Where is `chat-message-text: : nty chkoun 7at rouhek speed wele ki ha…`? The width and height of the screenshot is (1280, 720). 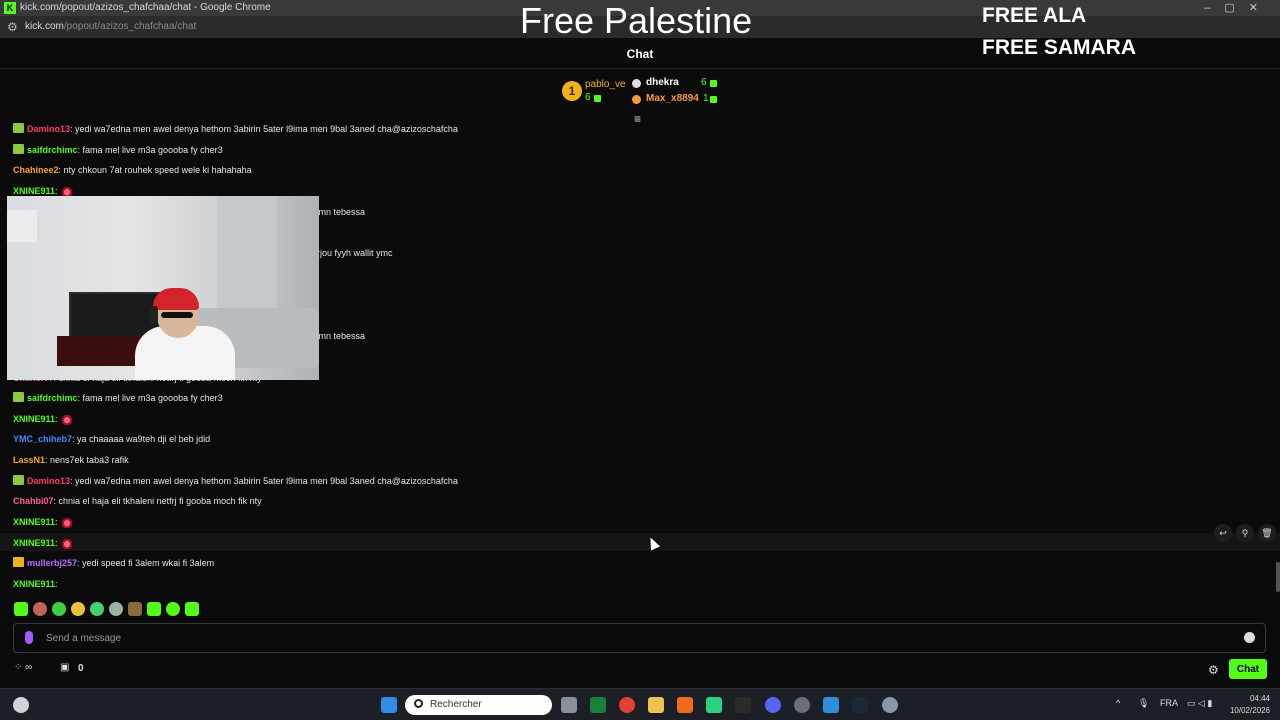
chat-message-text: : nty chkoun 7at rouhek speed wele ki ha… is located at coordinates (155, 170).